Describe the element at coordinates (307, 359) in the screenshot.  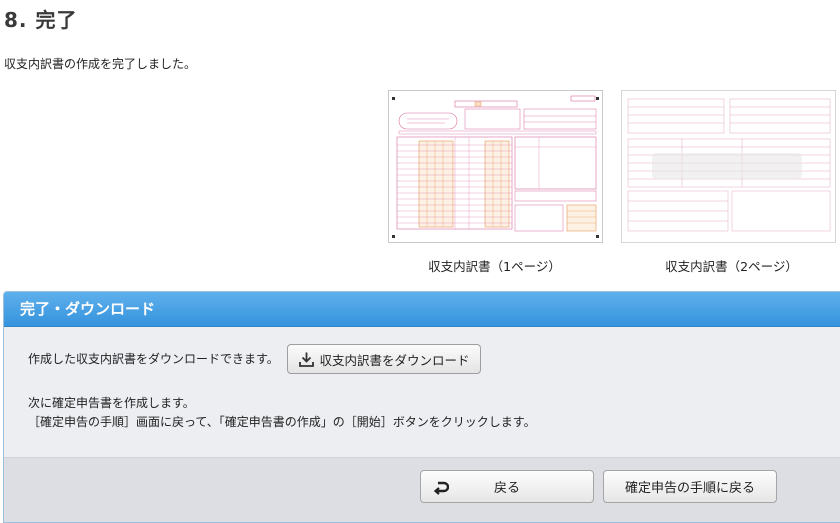
I see `download-icon` at that location.